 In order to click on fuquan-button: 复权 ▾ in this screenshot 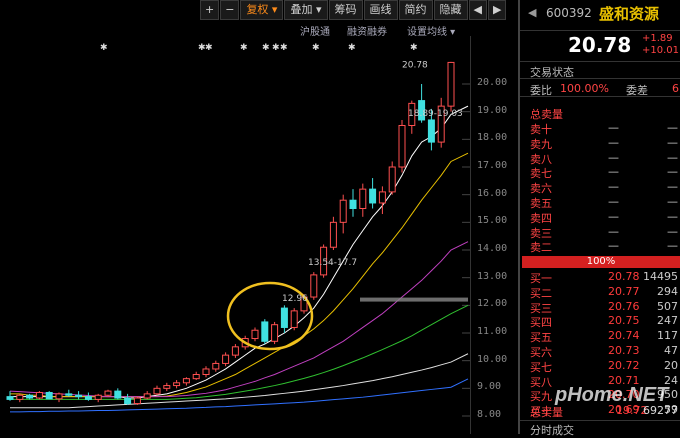, I will do `click(262, 10)`.